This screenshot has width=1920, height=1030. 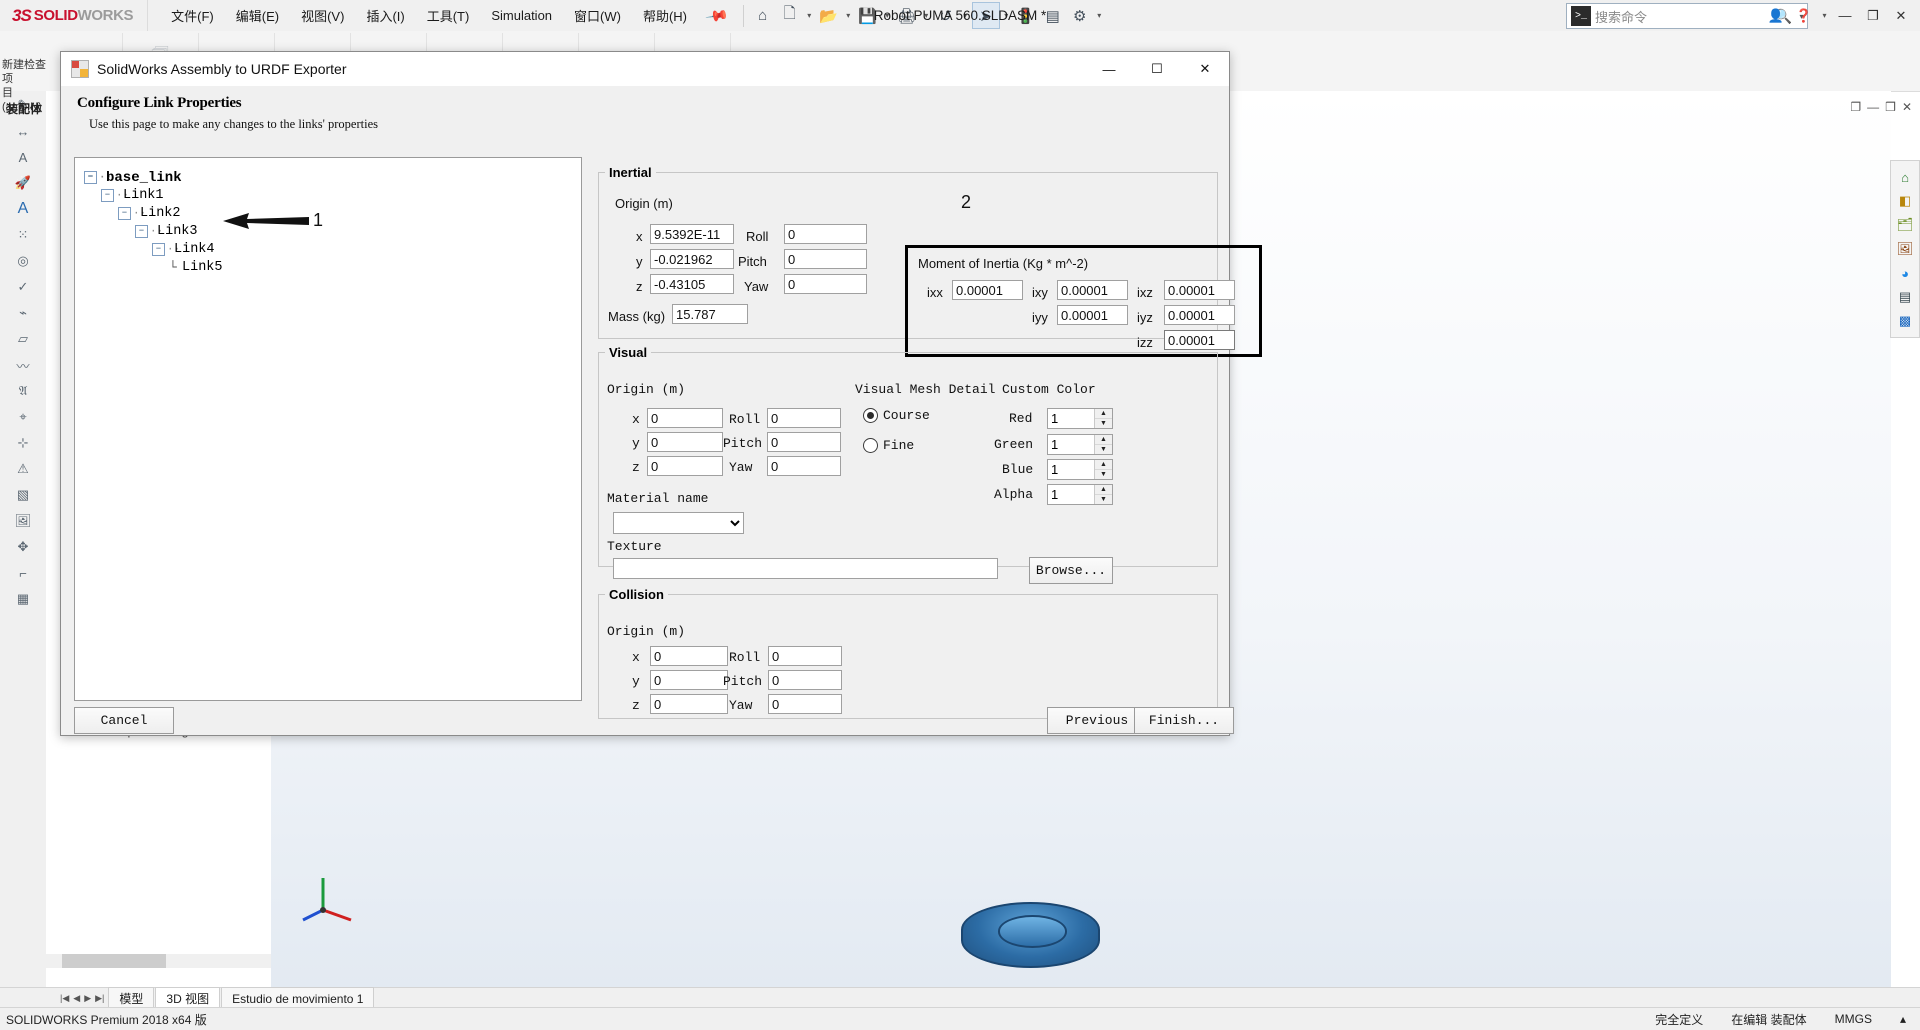 I want to click on menu-simulation: Simulation, so click(x=521, y=15).